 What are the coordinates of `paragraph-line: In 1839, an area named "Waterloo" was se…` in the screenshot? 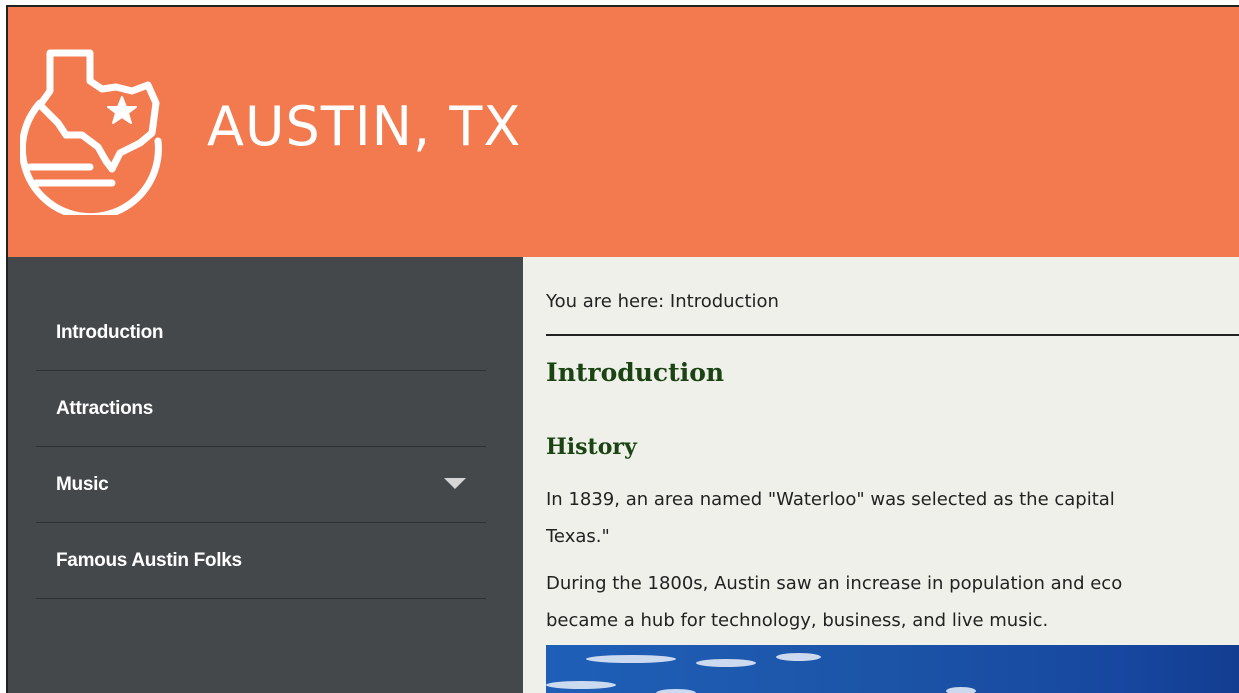 It's located at (830, 499).